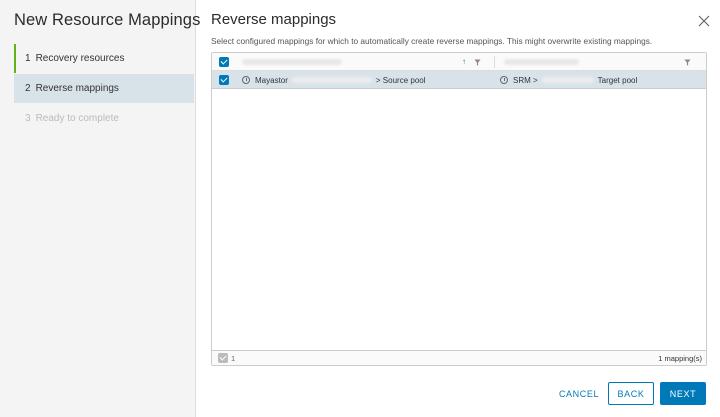 This screenshot has height=417, width=720. What do you see at coordinates (459, 62) in the screenshot?
I see `datagrid-header: ↑` at bounding box center [459, 62].